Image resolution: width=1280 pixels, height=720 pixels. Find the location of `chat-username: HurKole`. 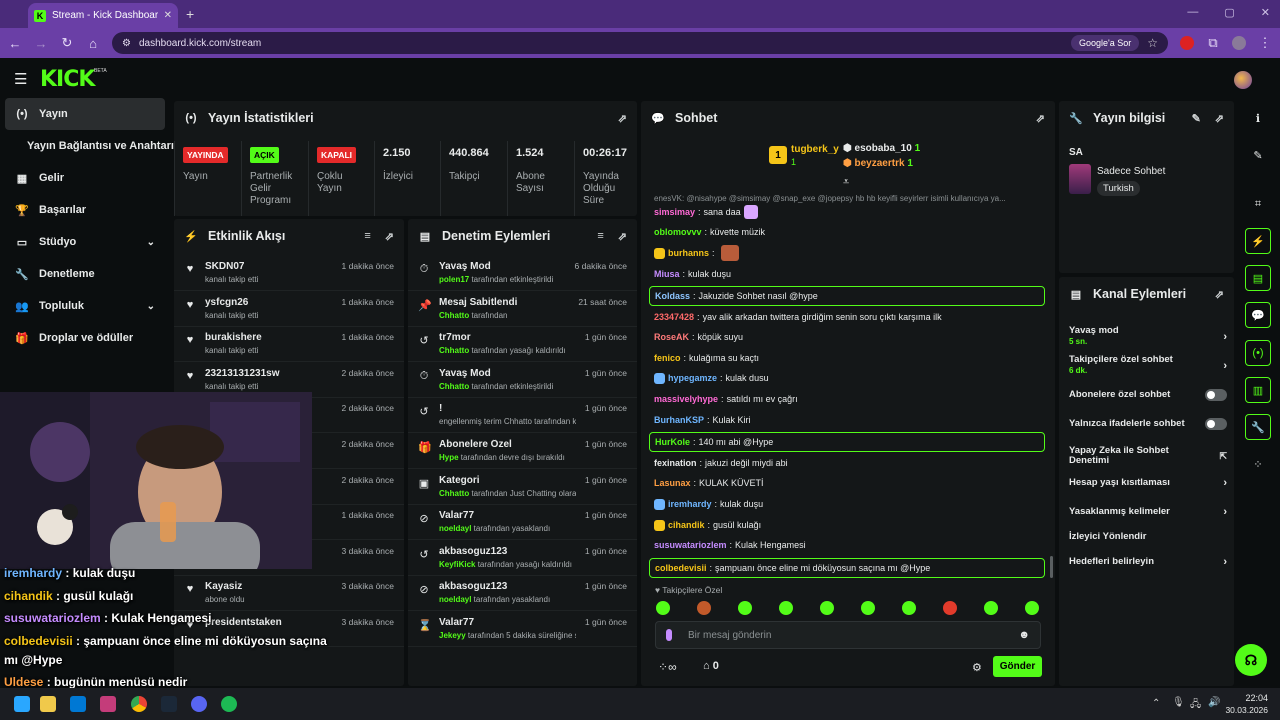

chat-username: HurKole is located at coordinates (672, 442).